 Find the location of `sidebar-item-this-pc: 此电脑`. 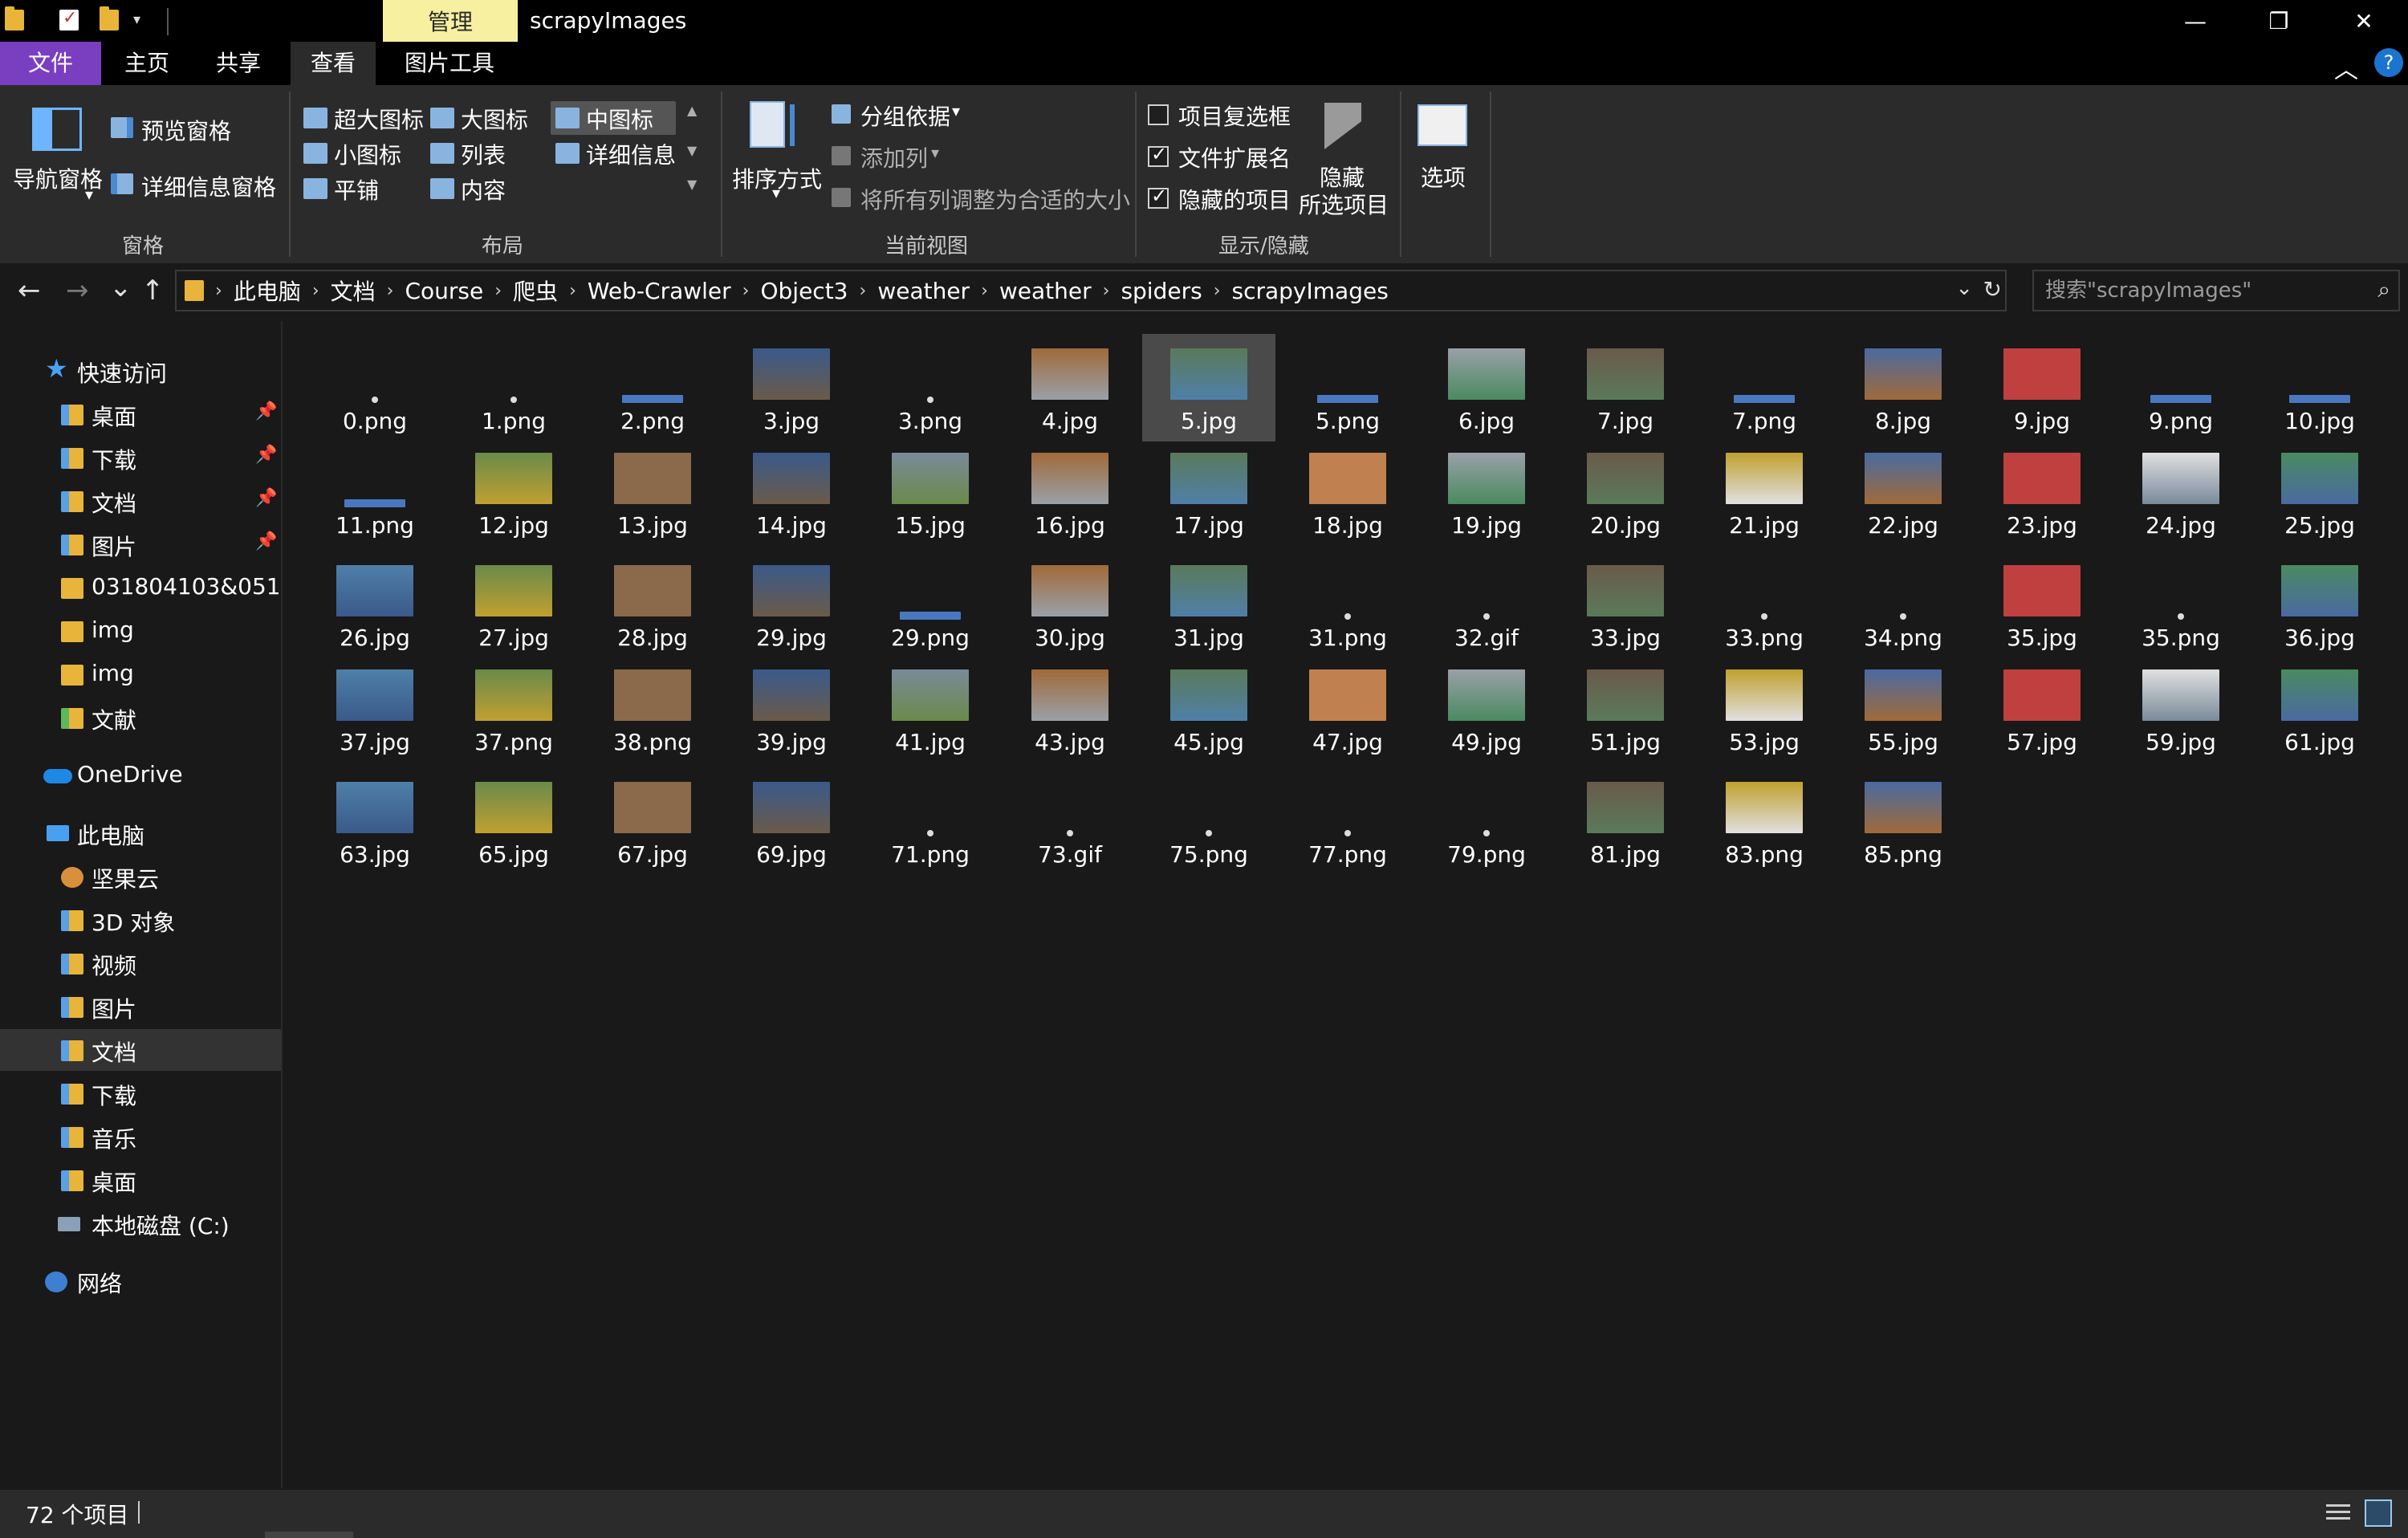

sidebar-item-this-pc: 此电脑 is located at coordinates (140, 833).